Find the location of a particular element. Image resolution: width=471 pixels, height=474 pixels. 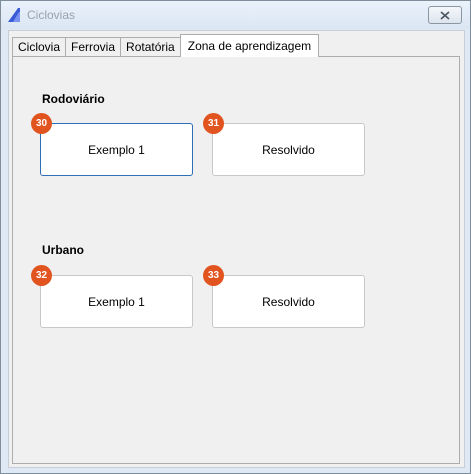

window-title: Ciclovias is located at coordinates (51, 15).